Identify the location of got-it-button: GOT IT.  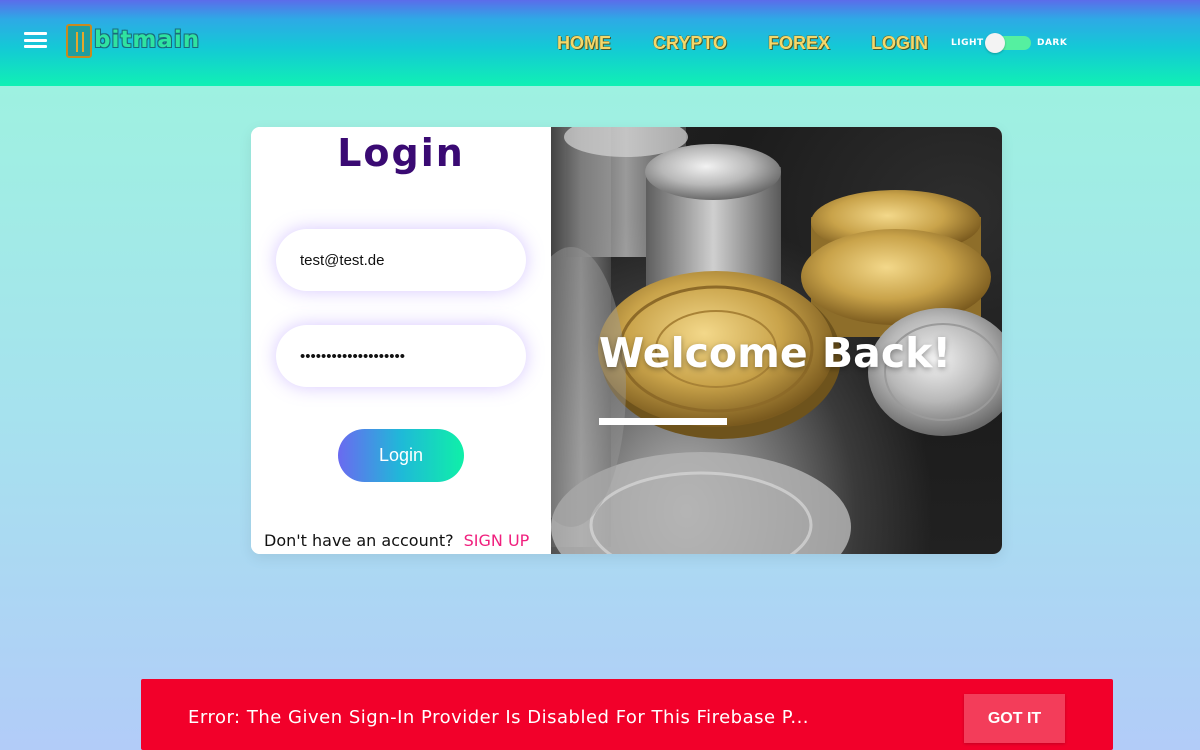
(1014, 718).